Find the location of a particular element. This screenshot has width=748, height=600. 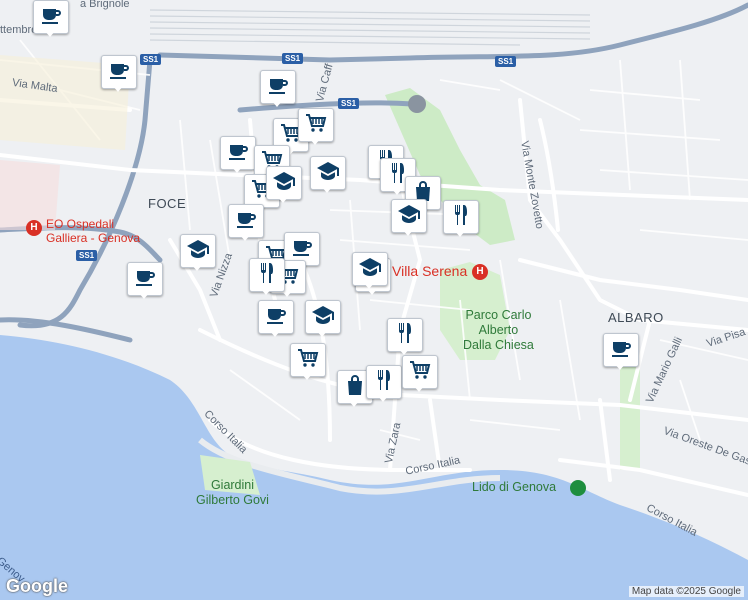

street-label-settembre: ttembre is located at coordinates (19, 30).